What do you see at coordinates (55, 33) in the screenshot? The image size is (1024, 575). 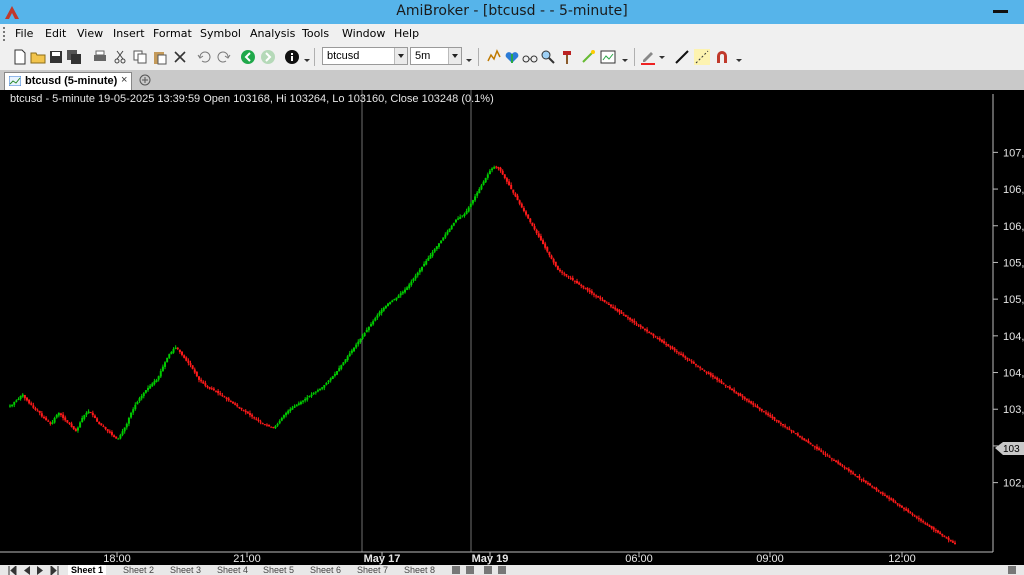 I see `menu-edit: Edit` at bounding box center [55, 33].